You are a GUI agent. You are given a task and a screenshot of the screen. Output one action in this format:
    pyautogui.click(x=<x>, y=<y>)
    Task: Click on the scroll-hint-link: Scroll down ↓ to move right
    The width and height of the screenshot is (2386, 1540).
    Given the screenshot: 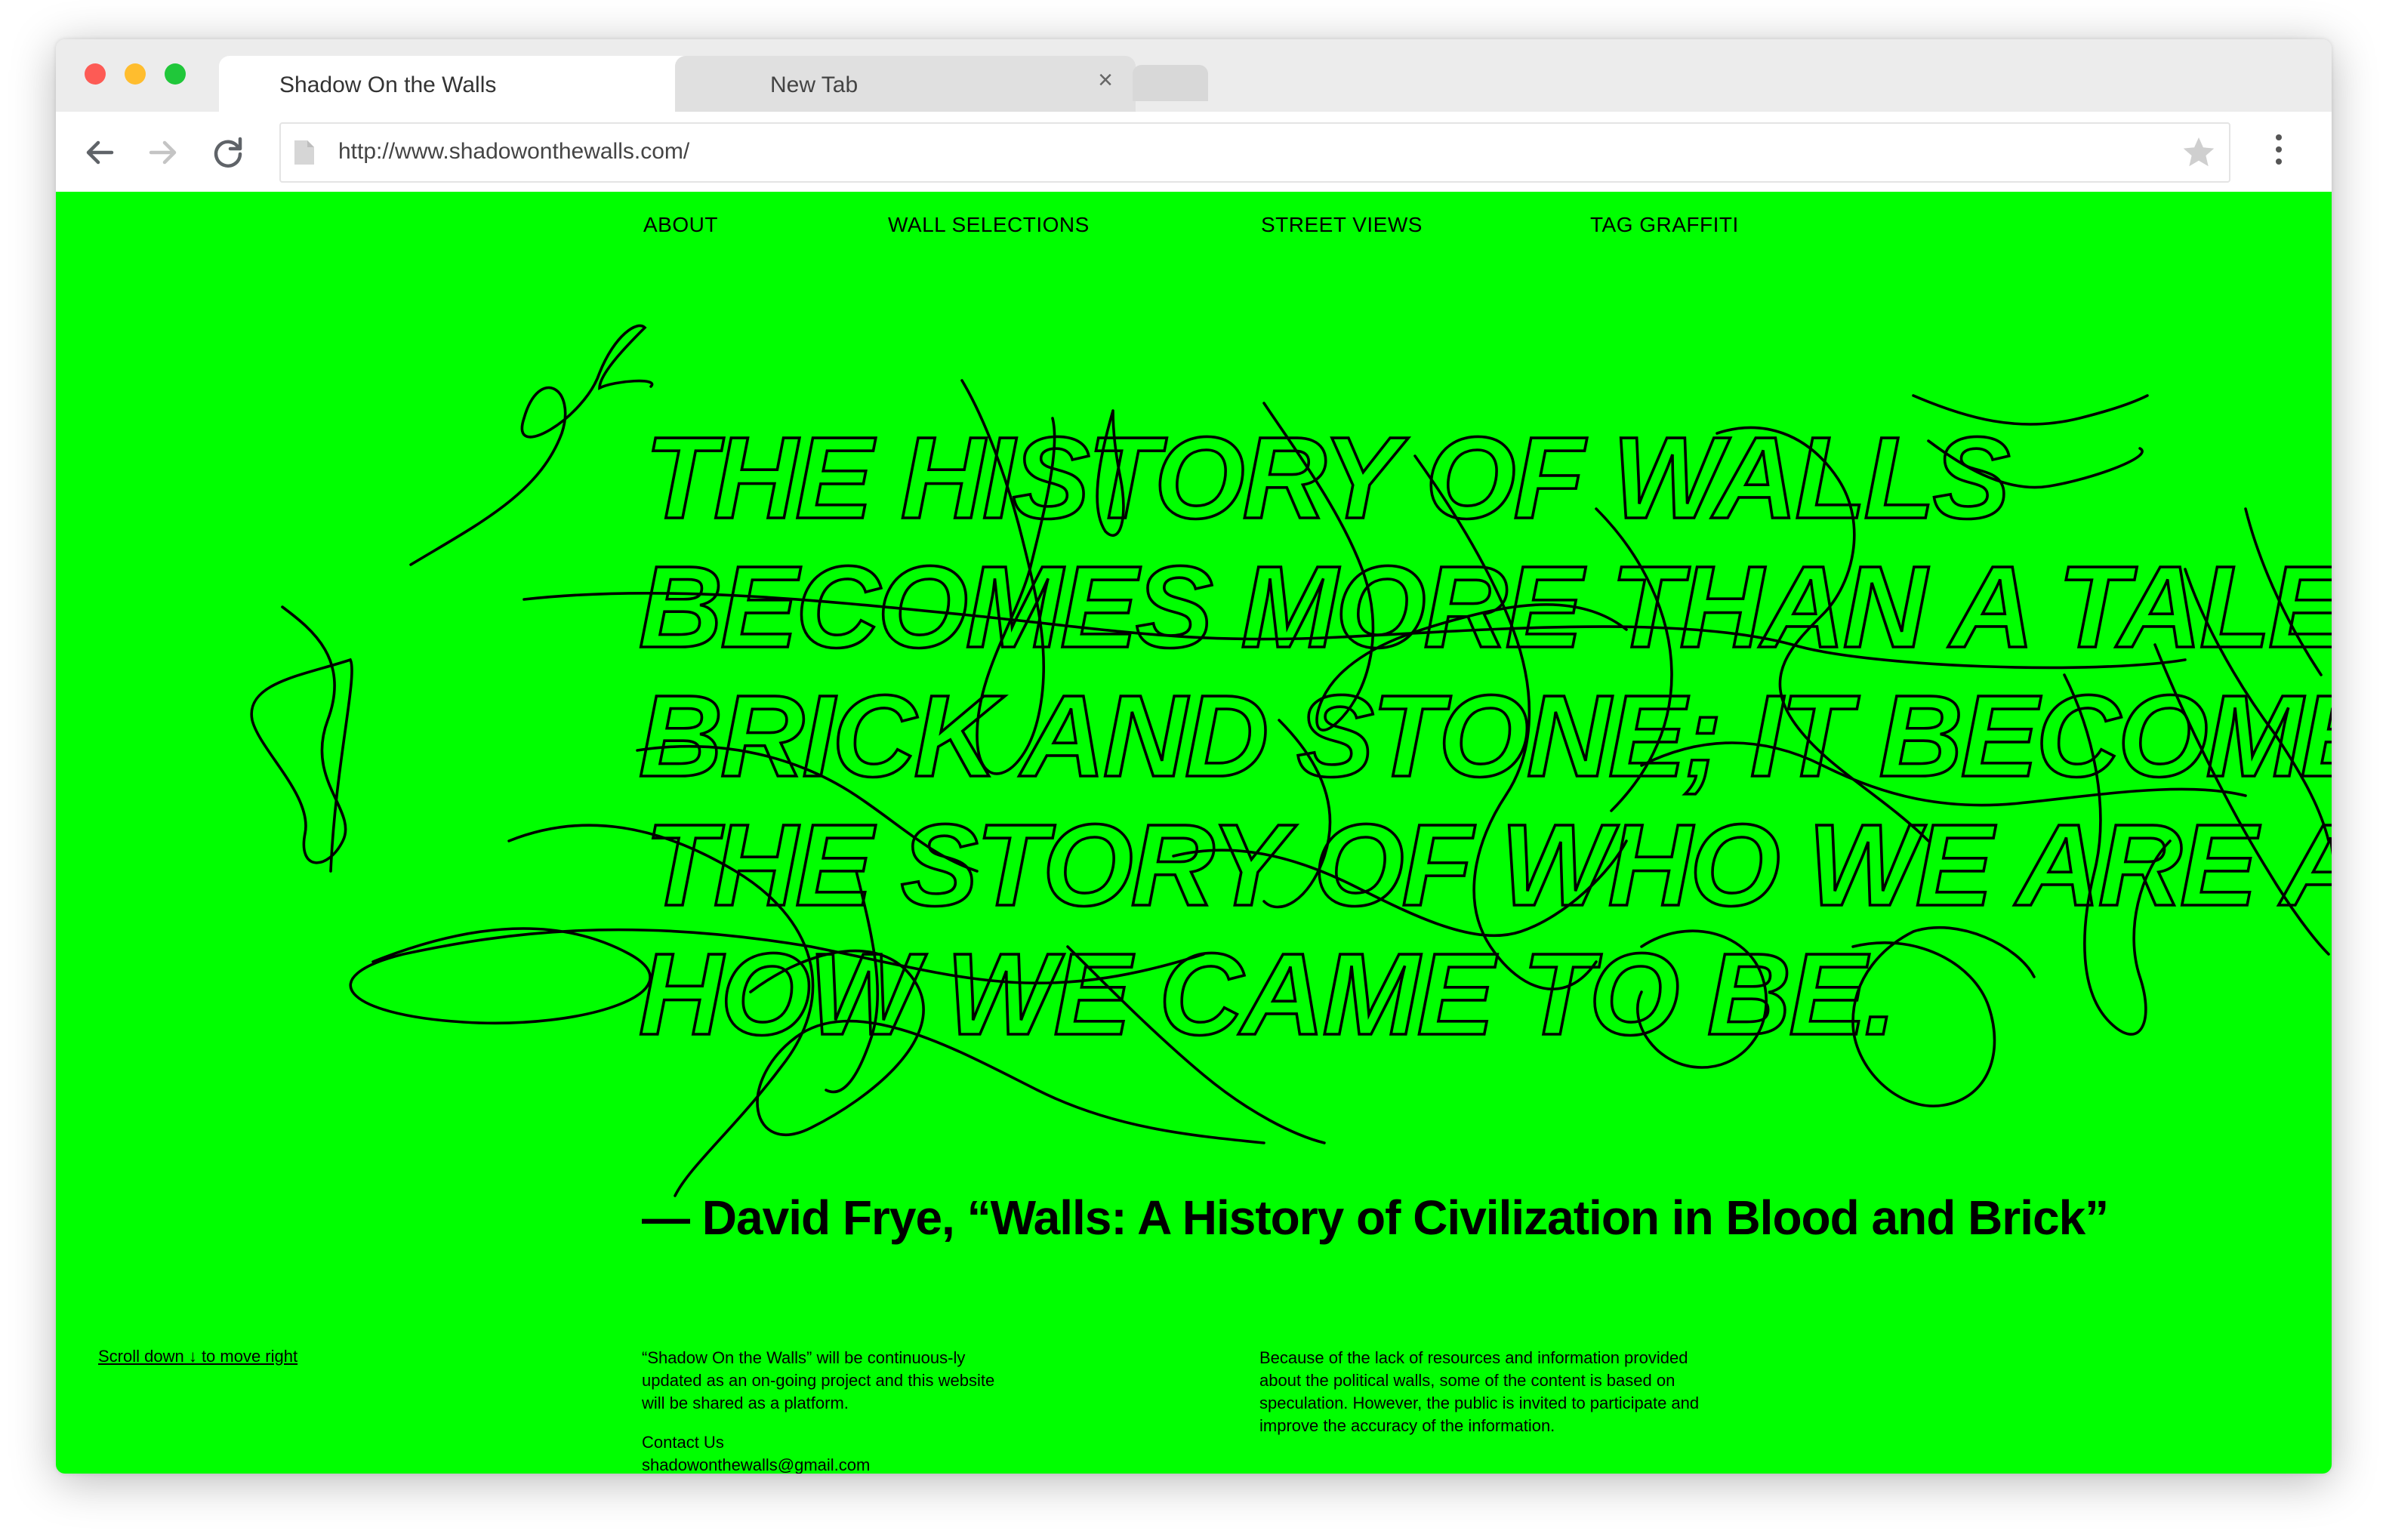 What is the action you would take?
    pyautogui.click(x=197, y=1356)
    